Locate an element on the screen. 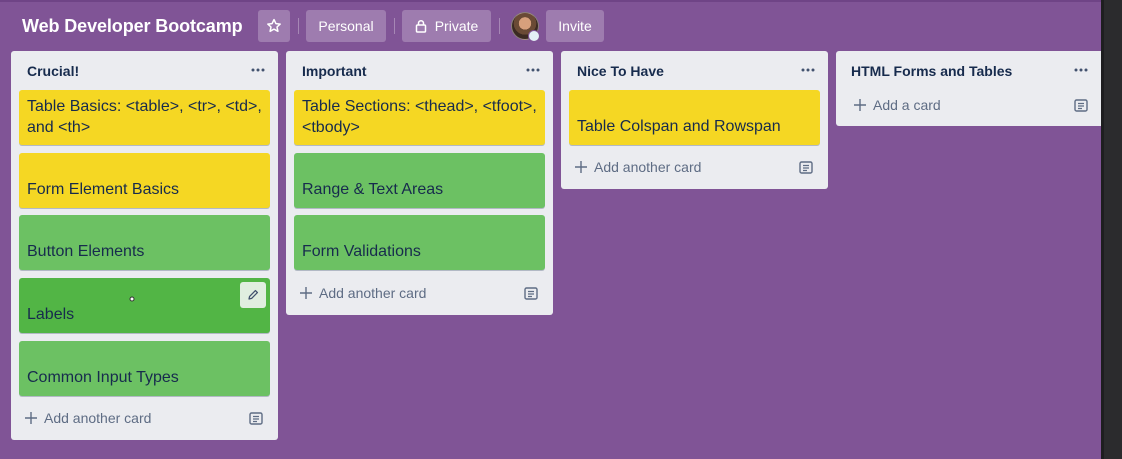 This screenshot has height=459, width=1122. mouse-cursor is located at coordinates (132, 299).